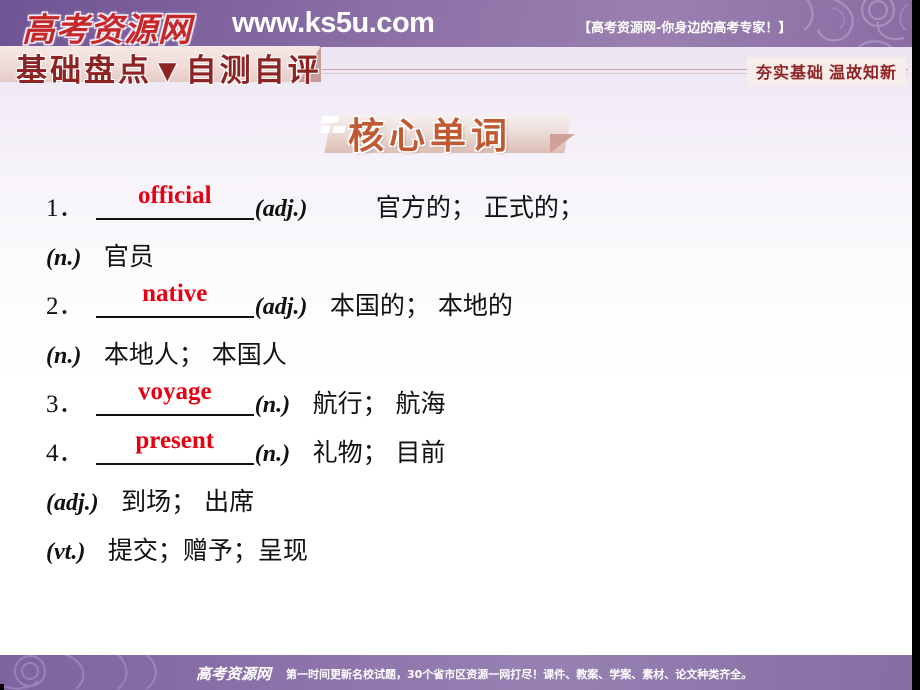 The height and width of the screenshot is (690, 920). Describe the element at coordinates (379, 403) in the screenshot. I see `word-meaning: 航行； 航海` at that location.